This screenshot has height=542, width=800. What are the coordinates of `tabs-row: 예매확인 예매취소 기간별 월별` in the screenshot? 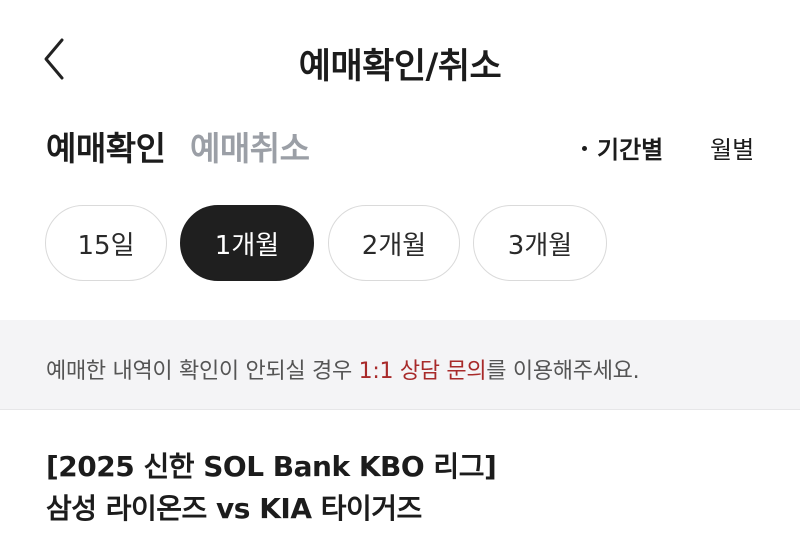 It's located at (406, 146).